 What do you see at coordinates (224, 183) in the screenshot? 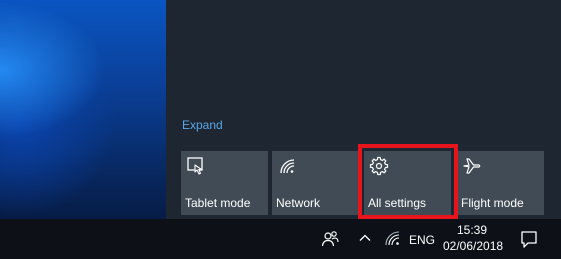
I see `tablet-mode-tile: Tablet mode` at bounding box center [224, 183].